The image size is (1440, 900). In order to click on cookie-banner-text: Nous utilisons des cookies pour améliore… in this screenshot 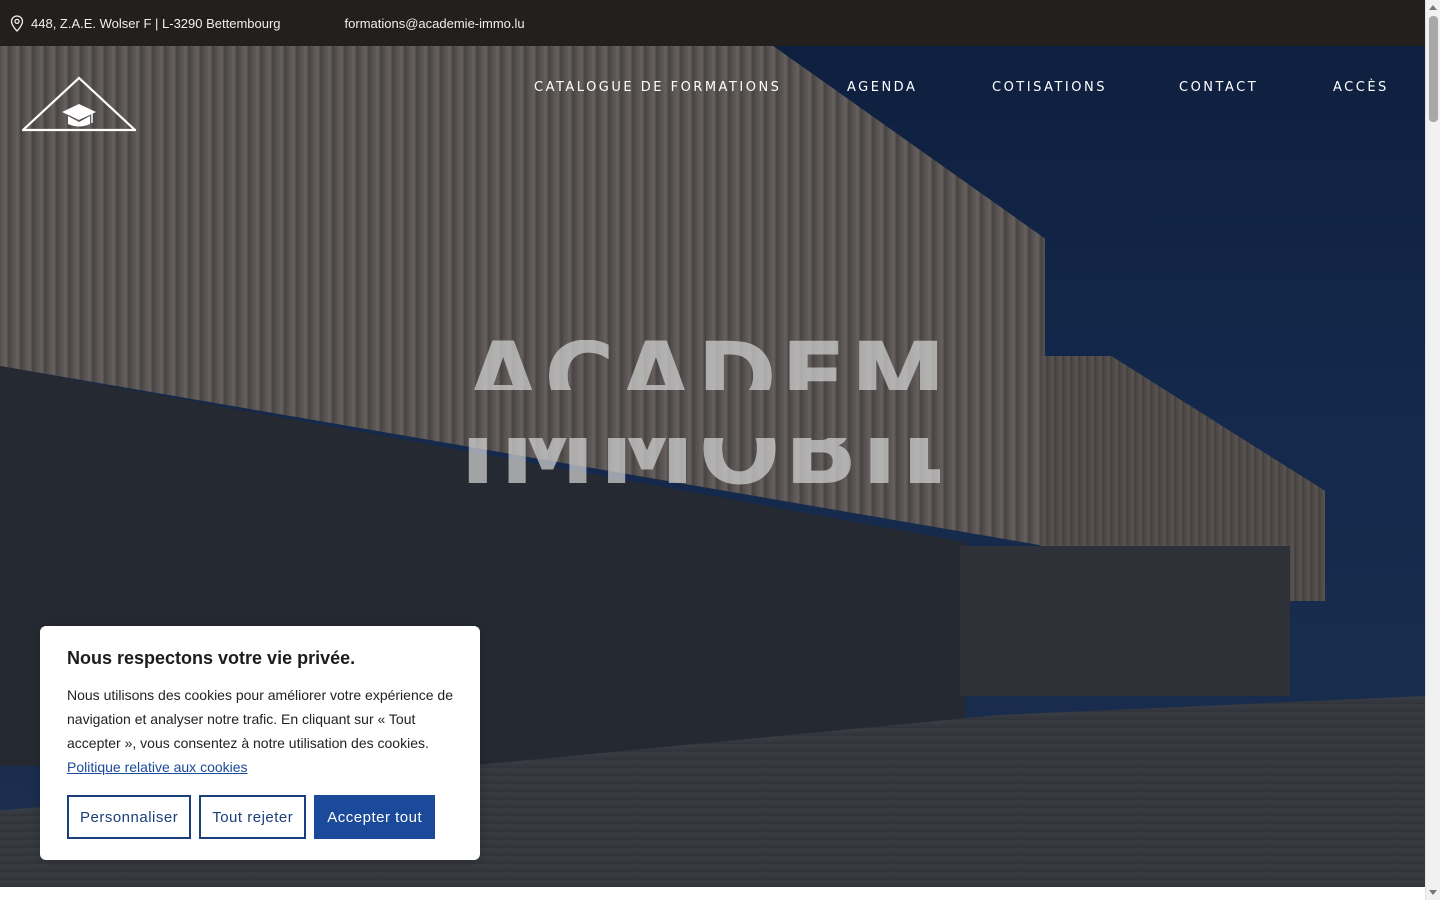, I will do `click(260, 731)`.